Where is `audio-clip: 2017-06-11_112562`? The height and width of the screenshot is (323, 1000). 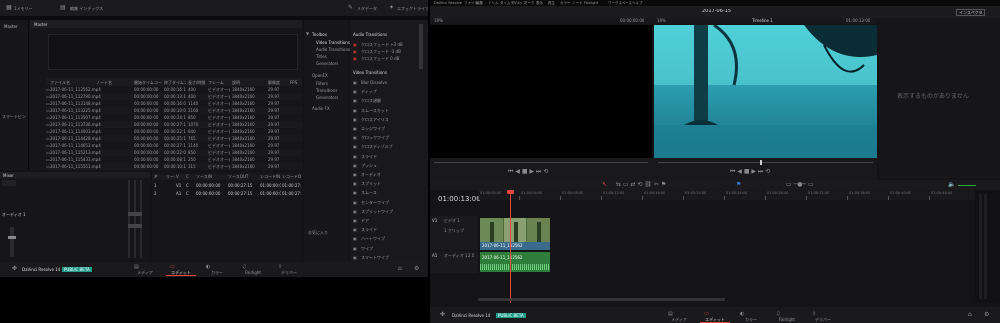
audio-clip: 2017-06-11_112562 is located at coordinates (515, 262).